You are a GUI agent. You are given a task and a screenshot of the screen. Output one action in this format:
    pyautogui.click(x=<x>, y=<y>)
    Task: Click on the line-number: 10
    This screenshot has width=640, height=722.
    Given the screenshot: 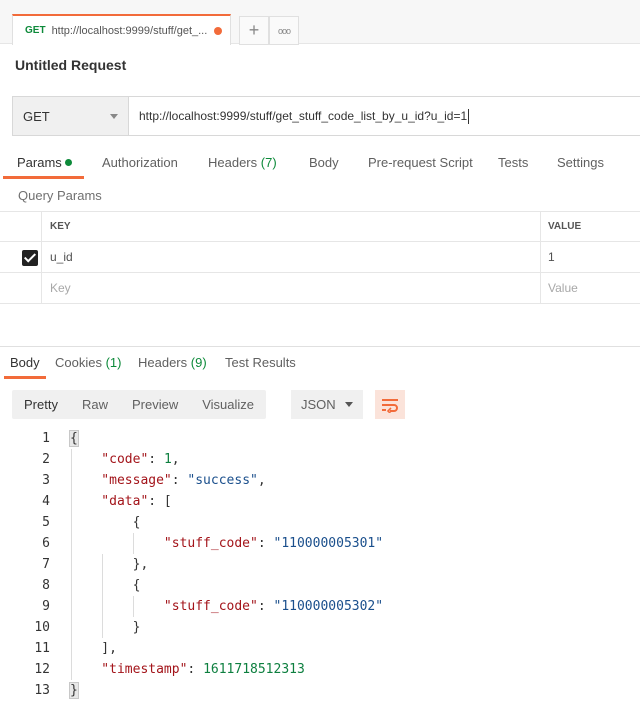 What is the action you would take?
    pyautogui.click(x=42, y=627)
    